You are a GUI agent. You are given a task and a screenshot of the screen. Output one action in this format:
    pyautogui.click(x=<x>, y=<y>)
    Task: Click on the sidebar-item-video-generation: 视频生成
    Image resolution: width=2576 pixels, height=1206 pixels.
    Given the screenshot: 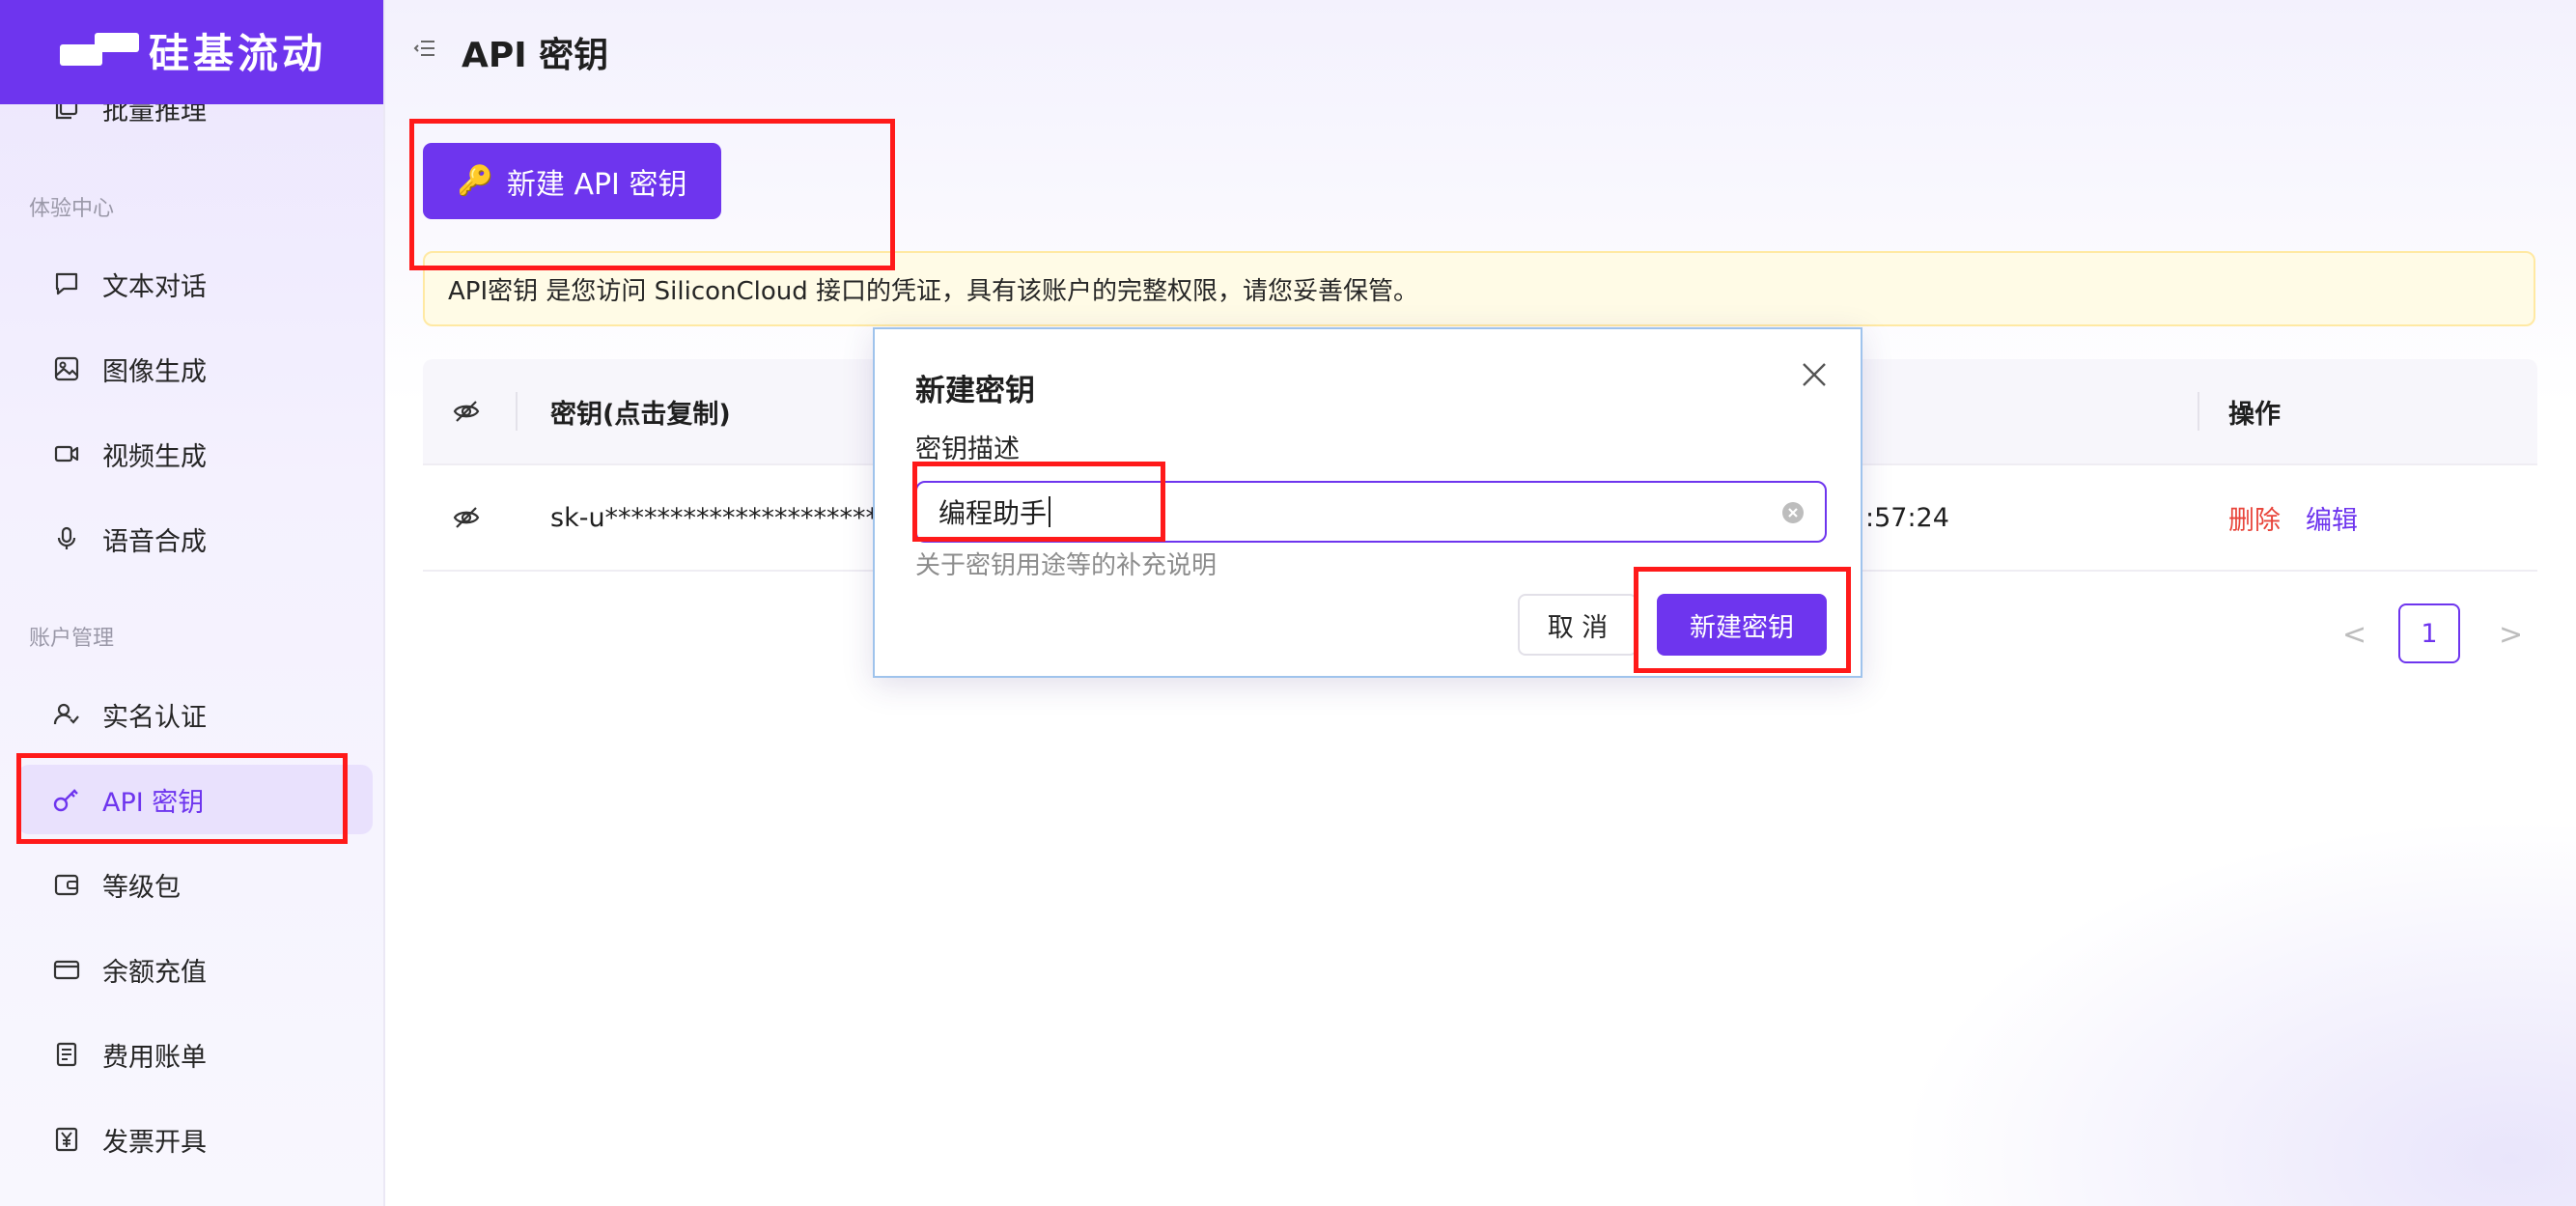 What is the action you would take?
    pyautogui.click(x=195, y=454)
    